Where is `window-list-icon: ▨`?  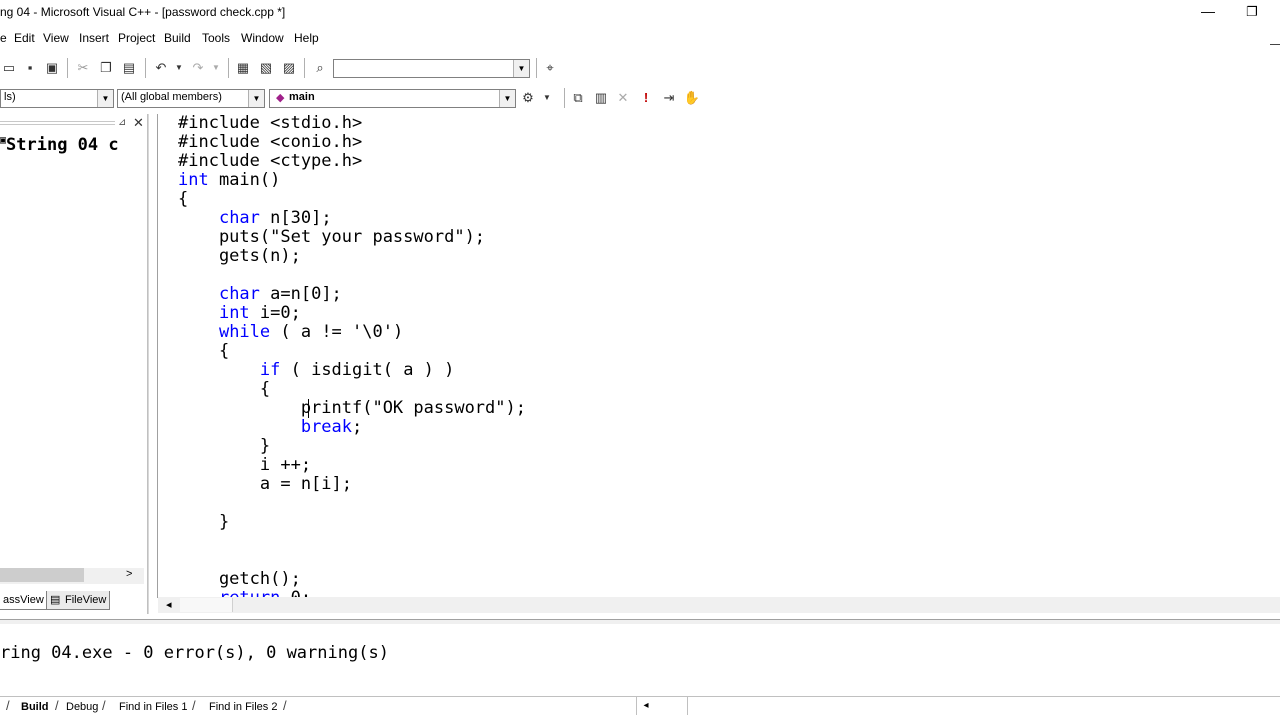
window-list-icon: ▨ is located at coordinates (289, 68).